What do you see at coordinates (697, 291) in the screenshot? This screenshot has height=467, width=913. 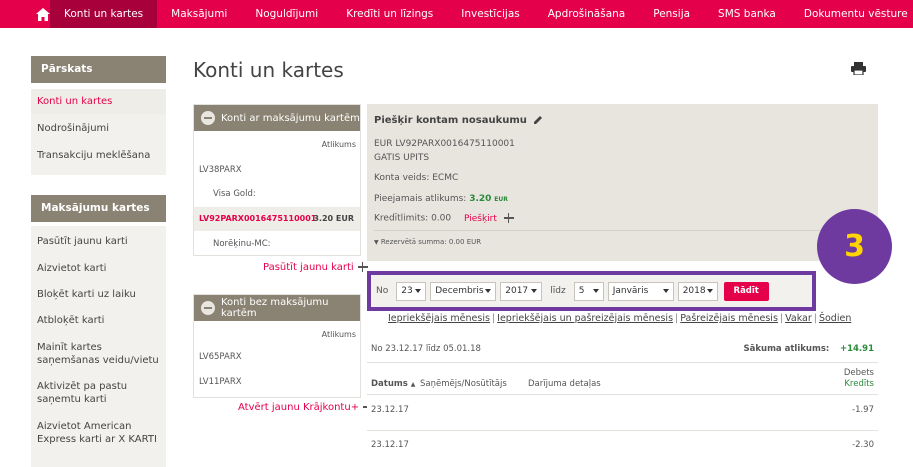 I see `to-year-select: 2018` at bounding box center [697, 291].